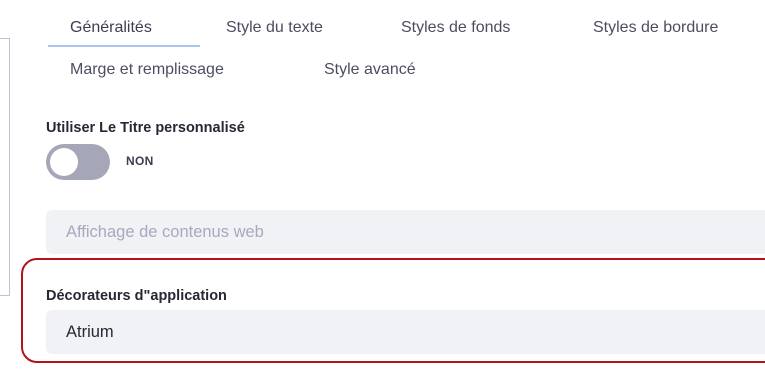  What do you see at coordinates (140, 161) in the screenshot?
I see `toggle-state-text: NON` at bounding box center [140, 161].